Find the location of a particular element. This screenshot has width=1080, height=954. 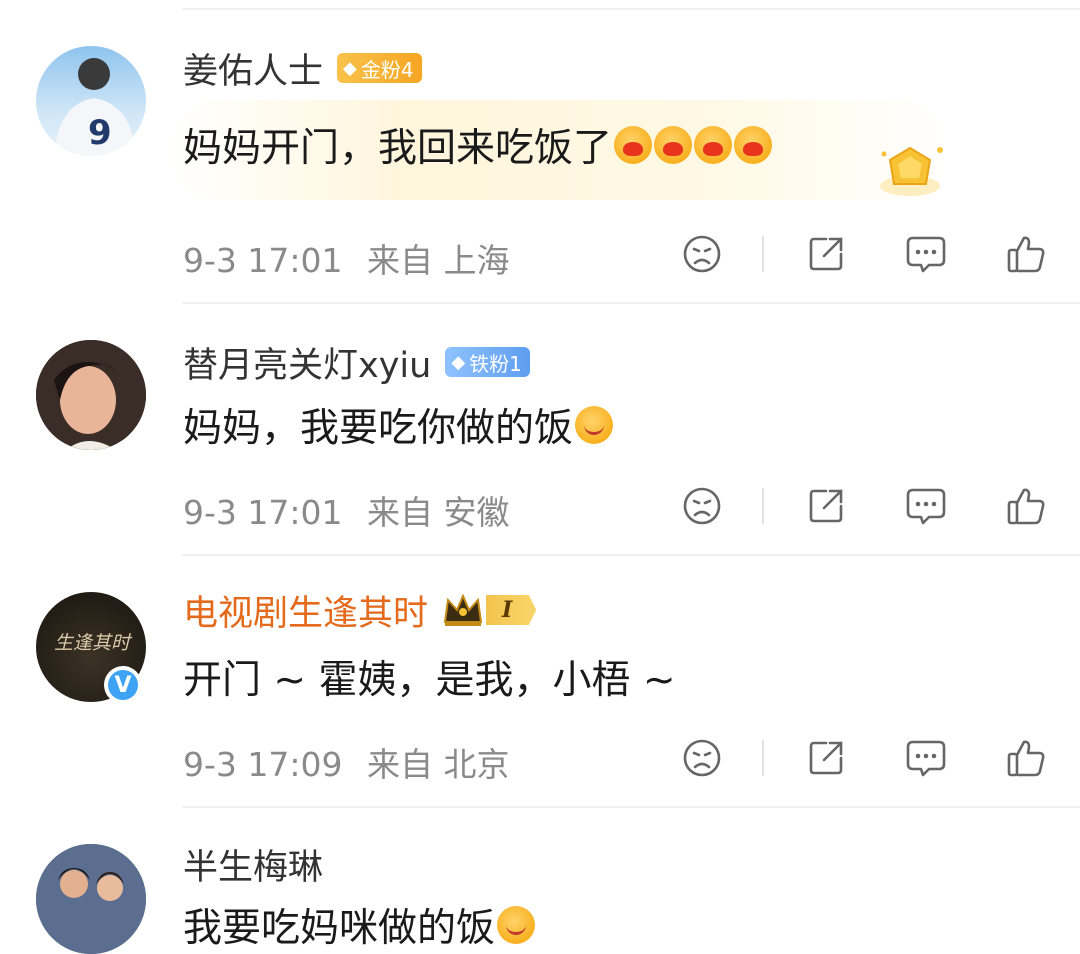

emoji-icon is located at coordinates (516, 925).